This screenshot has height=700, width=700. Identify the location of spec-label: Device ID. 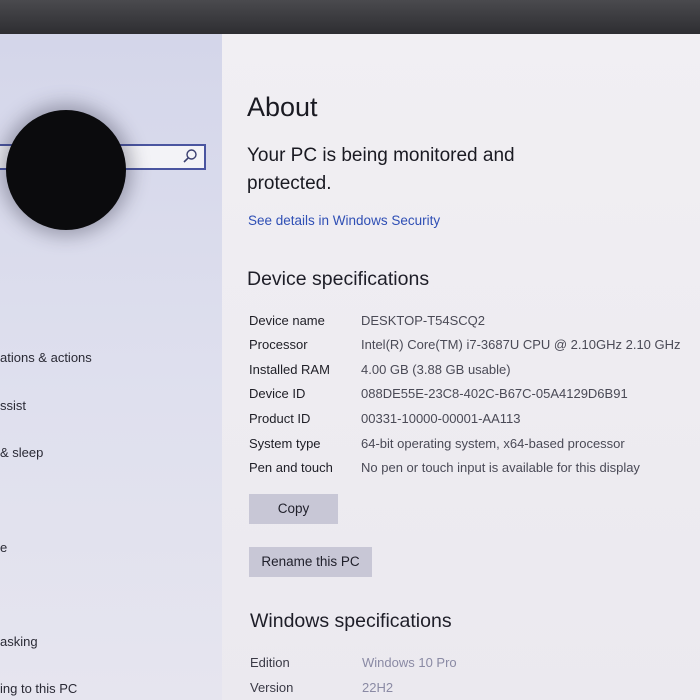
(277, 393).